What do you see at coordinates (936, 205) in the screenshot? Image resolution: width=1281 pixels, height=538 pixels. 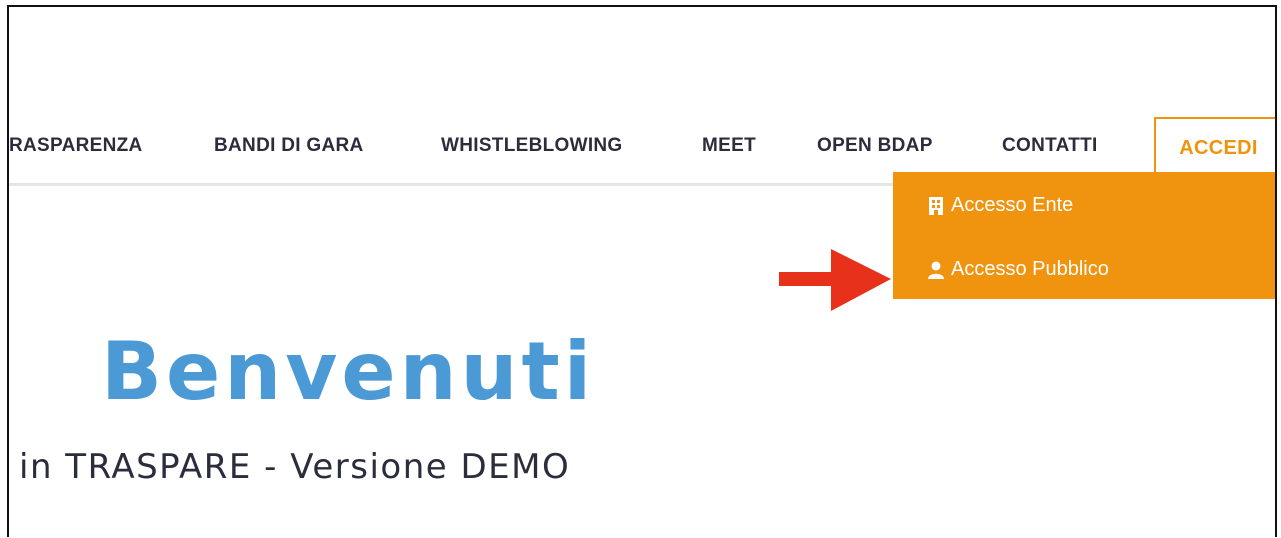 I see `building-icon` at bounding box center [936, 205].